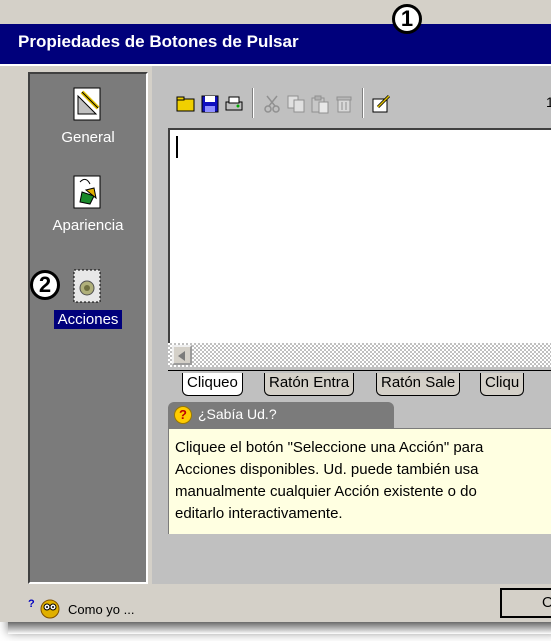  Describe the element at coordinates (88, 104) in the screenshot. I see `pencil-ruler-icon` at that location.